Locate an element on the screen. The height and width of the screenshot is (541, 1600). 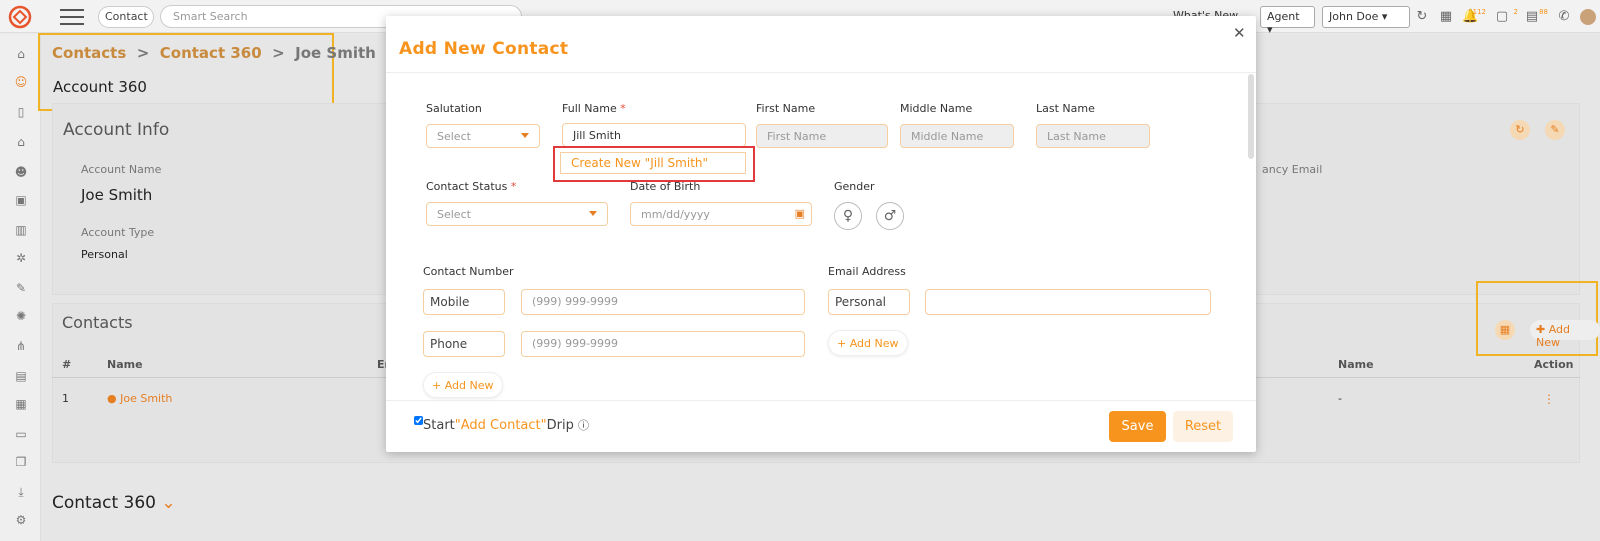
download-icon: ⤓ is located at coordinates (21, 492).